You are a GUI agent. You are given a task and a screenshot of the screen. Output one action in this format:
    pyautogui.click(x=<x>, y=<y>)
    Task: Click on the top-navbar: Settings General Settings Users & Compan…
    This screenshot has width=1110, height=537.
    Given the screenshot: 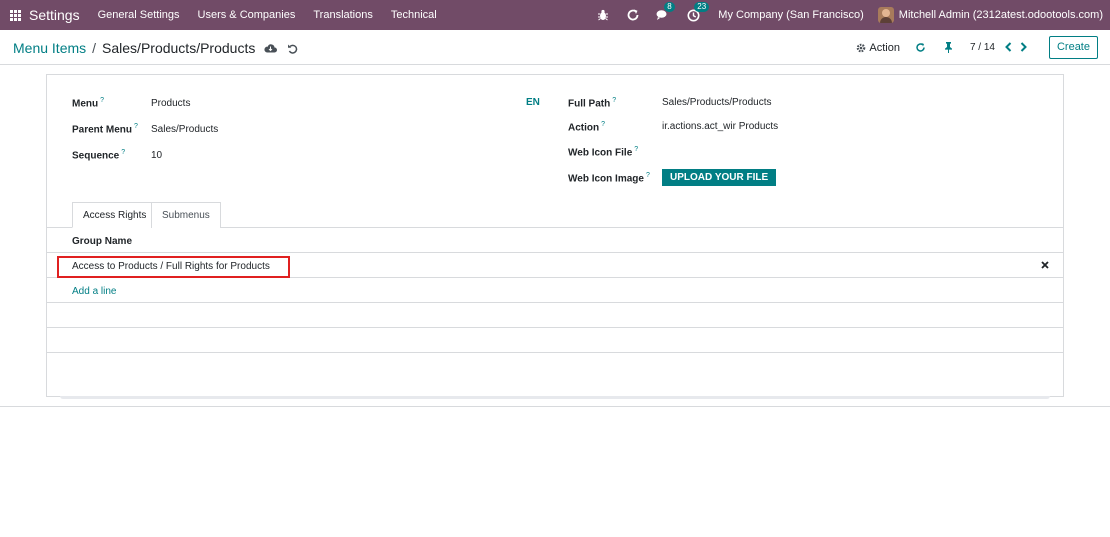 What is the action you would take?
    pyautogui.click(x=555, y=15)
    